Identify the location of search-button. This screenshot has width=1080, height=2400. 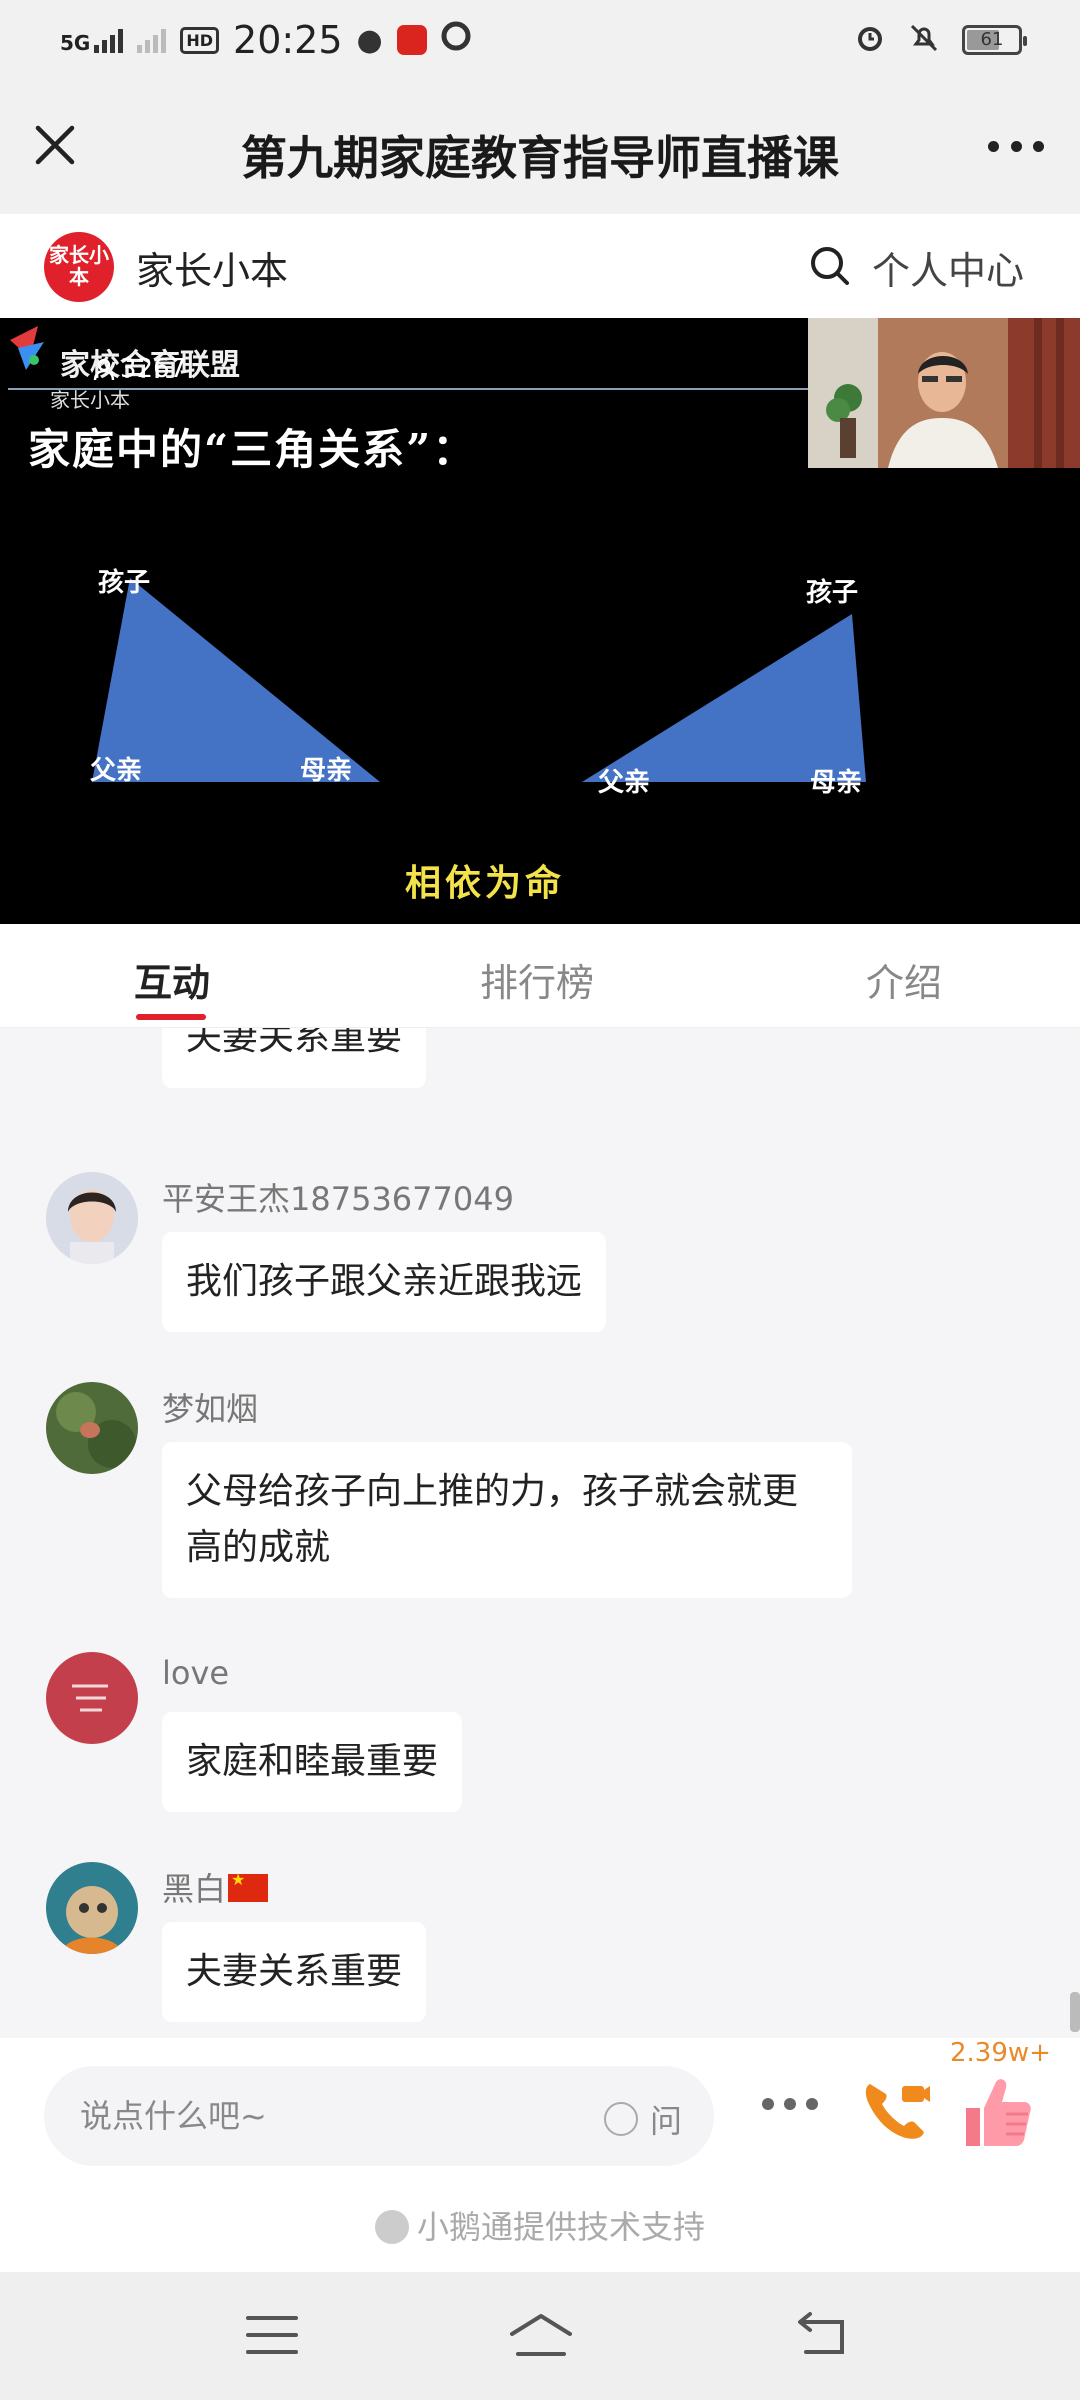
(830, 266).